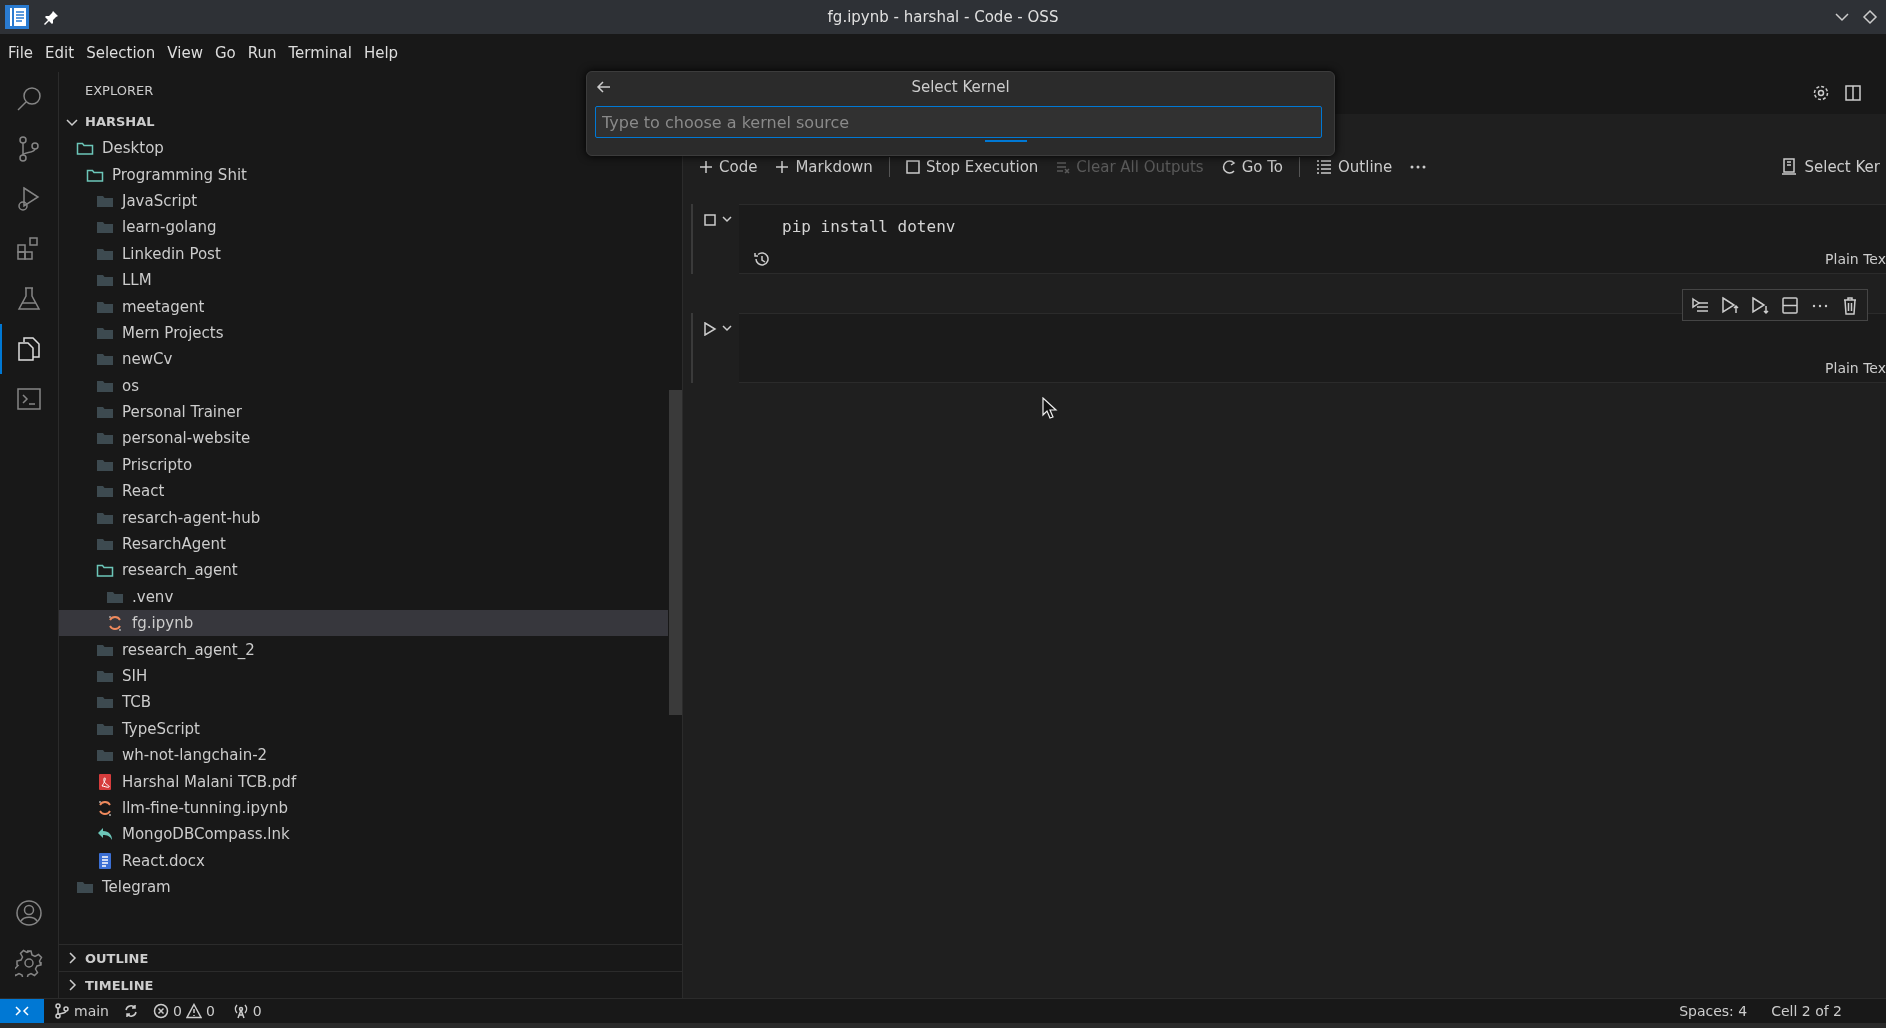  I want to click on split-editor-icon, so click(1853, 93).